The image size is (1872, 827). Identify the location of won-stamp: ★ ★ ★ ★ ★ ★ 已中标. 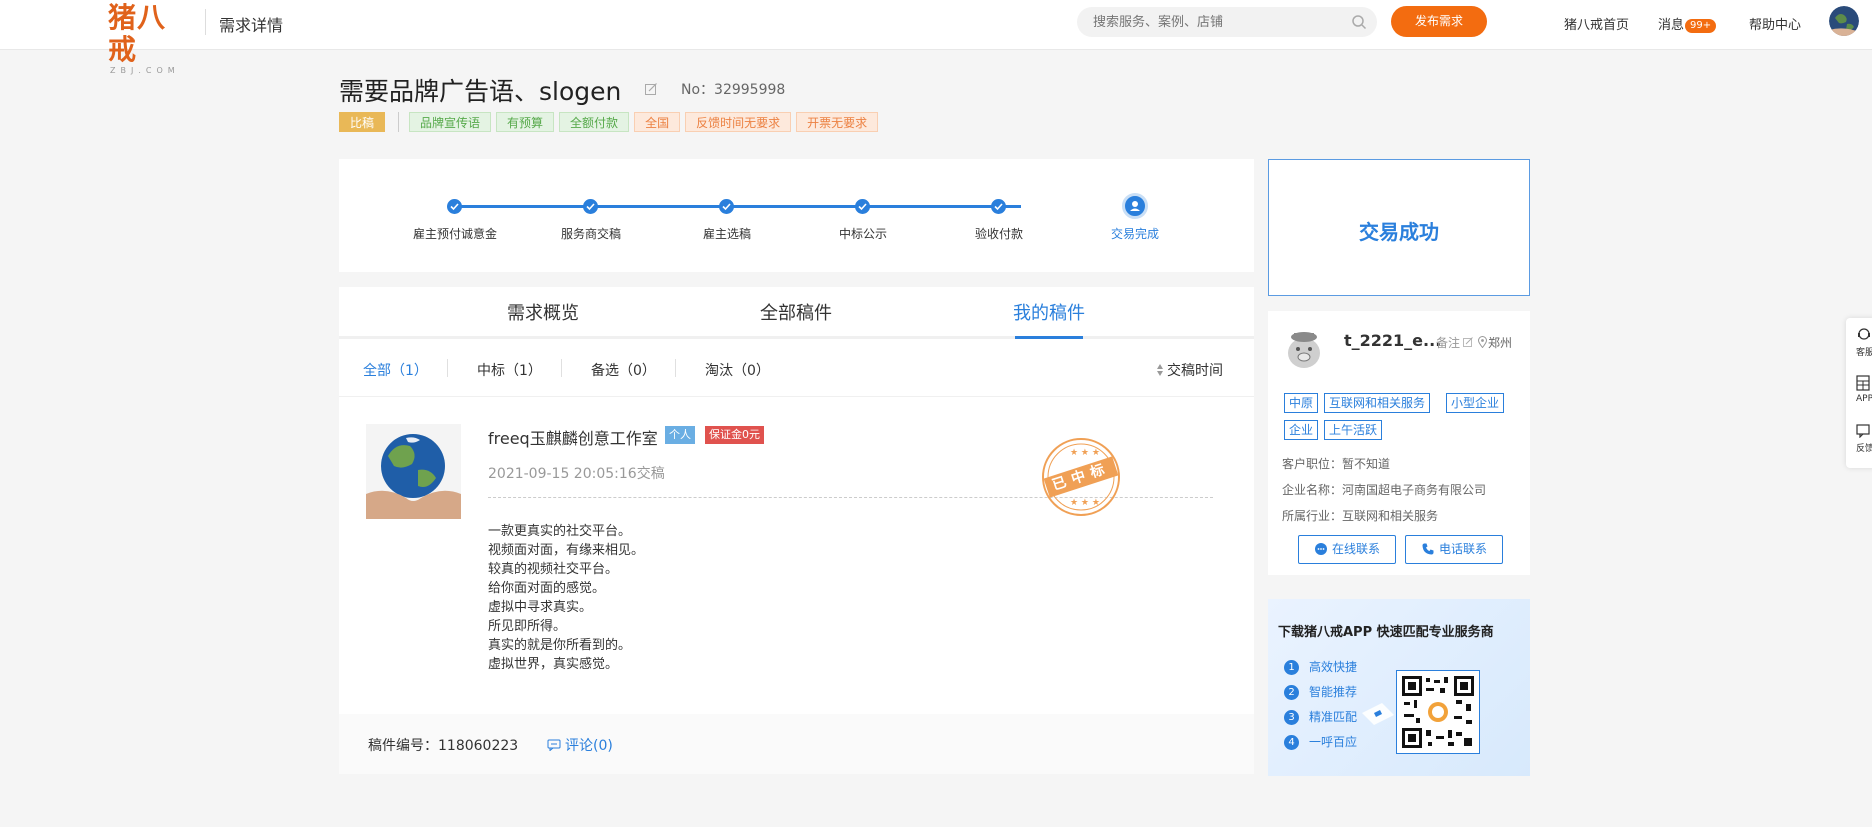
(1081, 477).